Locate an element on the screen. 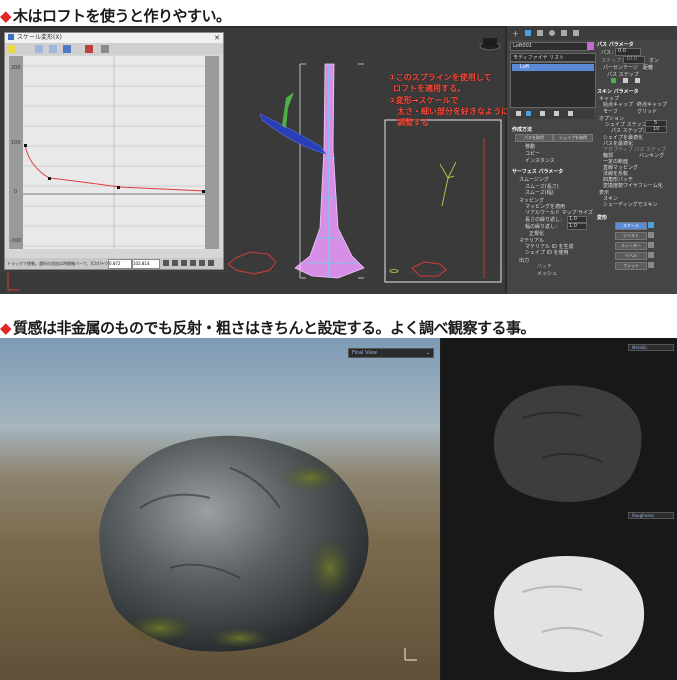 The image size is (677, 680). smooth-width-check: スムーズ(幅) is located at coordinates (539, 192).